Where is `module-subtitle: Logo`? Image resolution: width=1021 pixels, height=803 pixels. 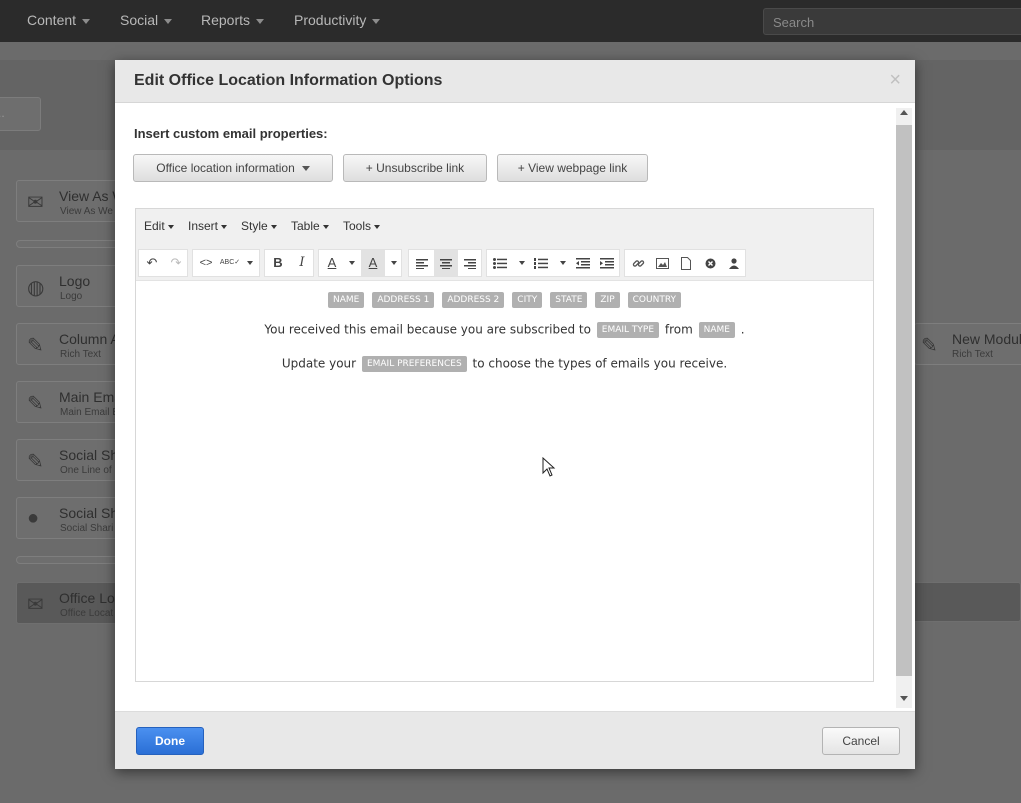
module-subtitle: Logo is located at coordinates (71, 296).